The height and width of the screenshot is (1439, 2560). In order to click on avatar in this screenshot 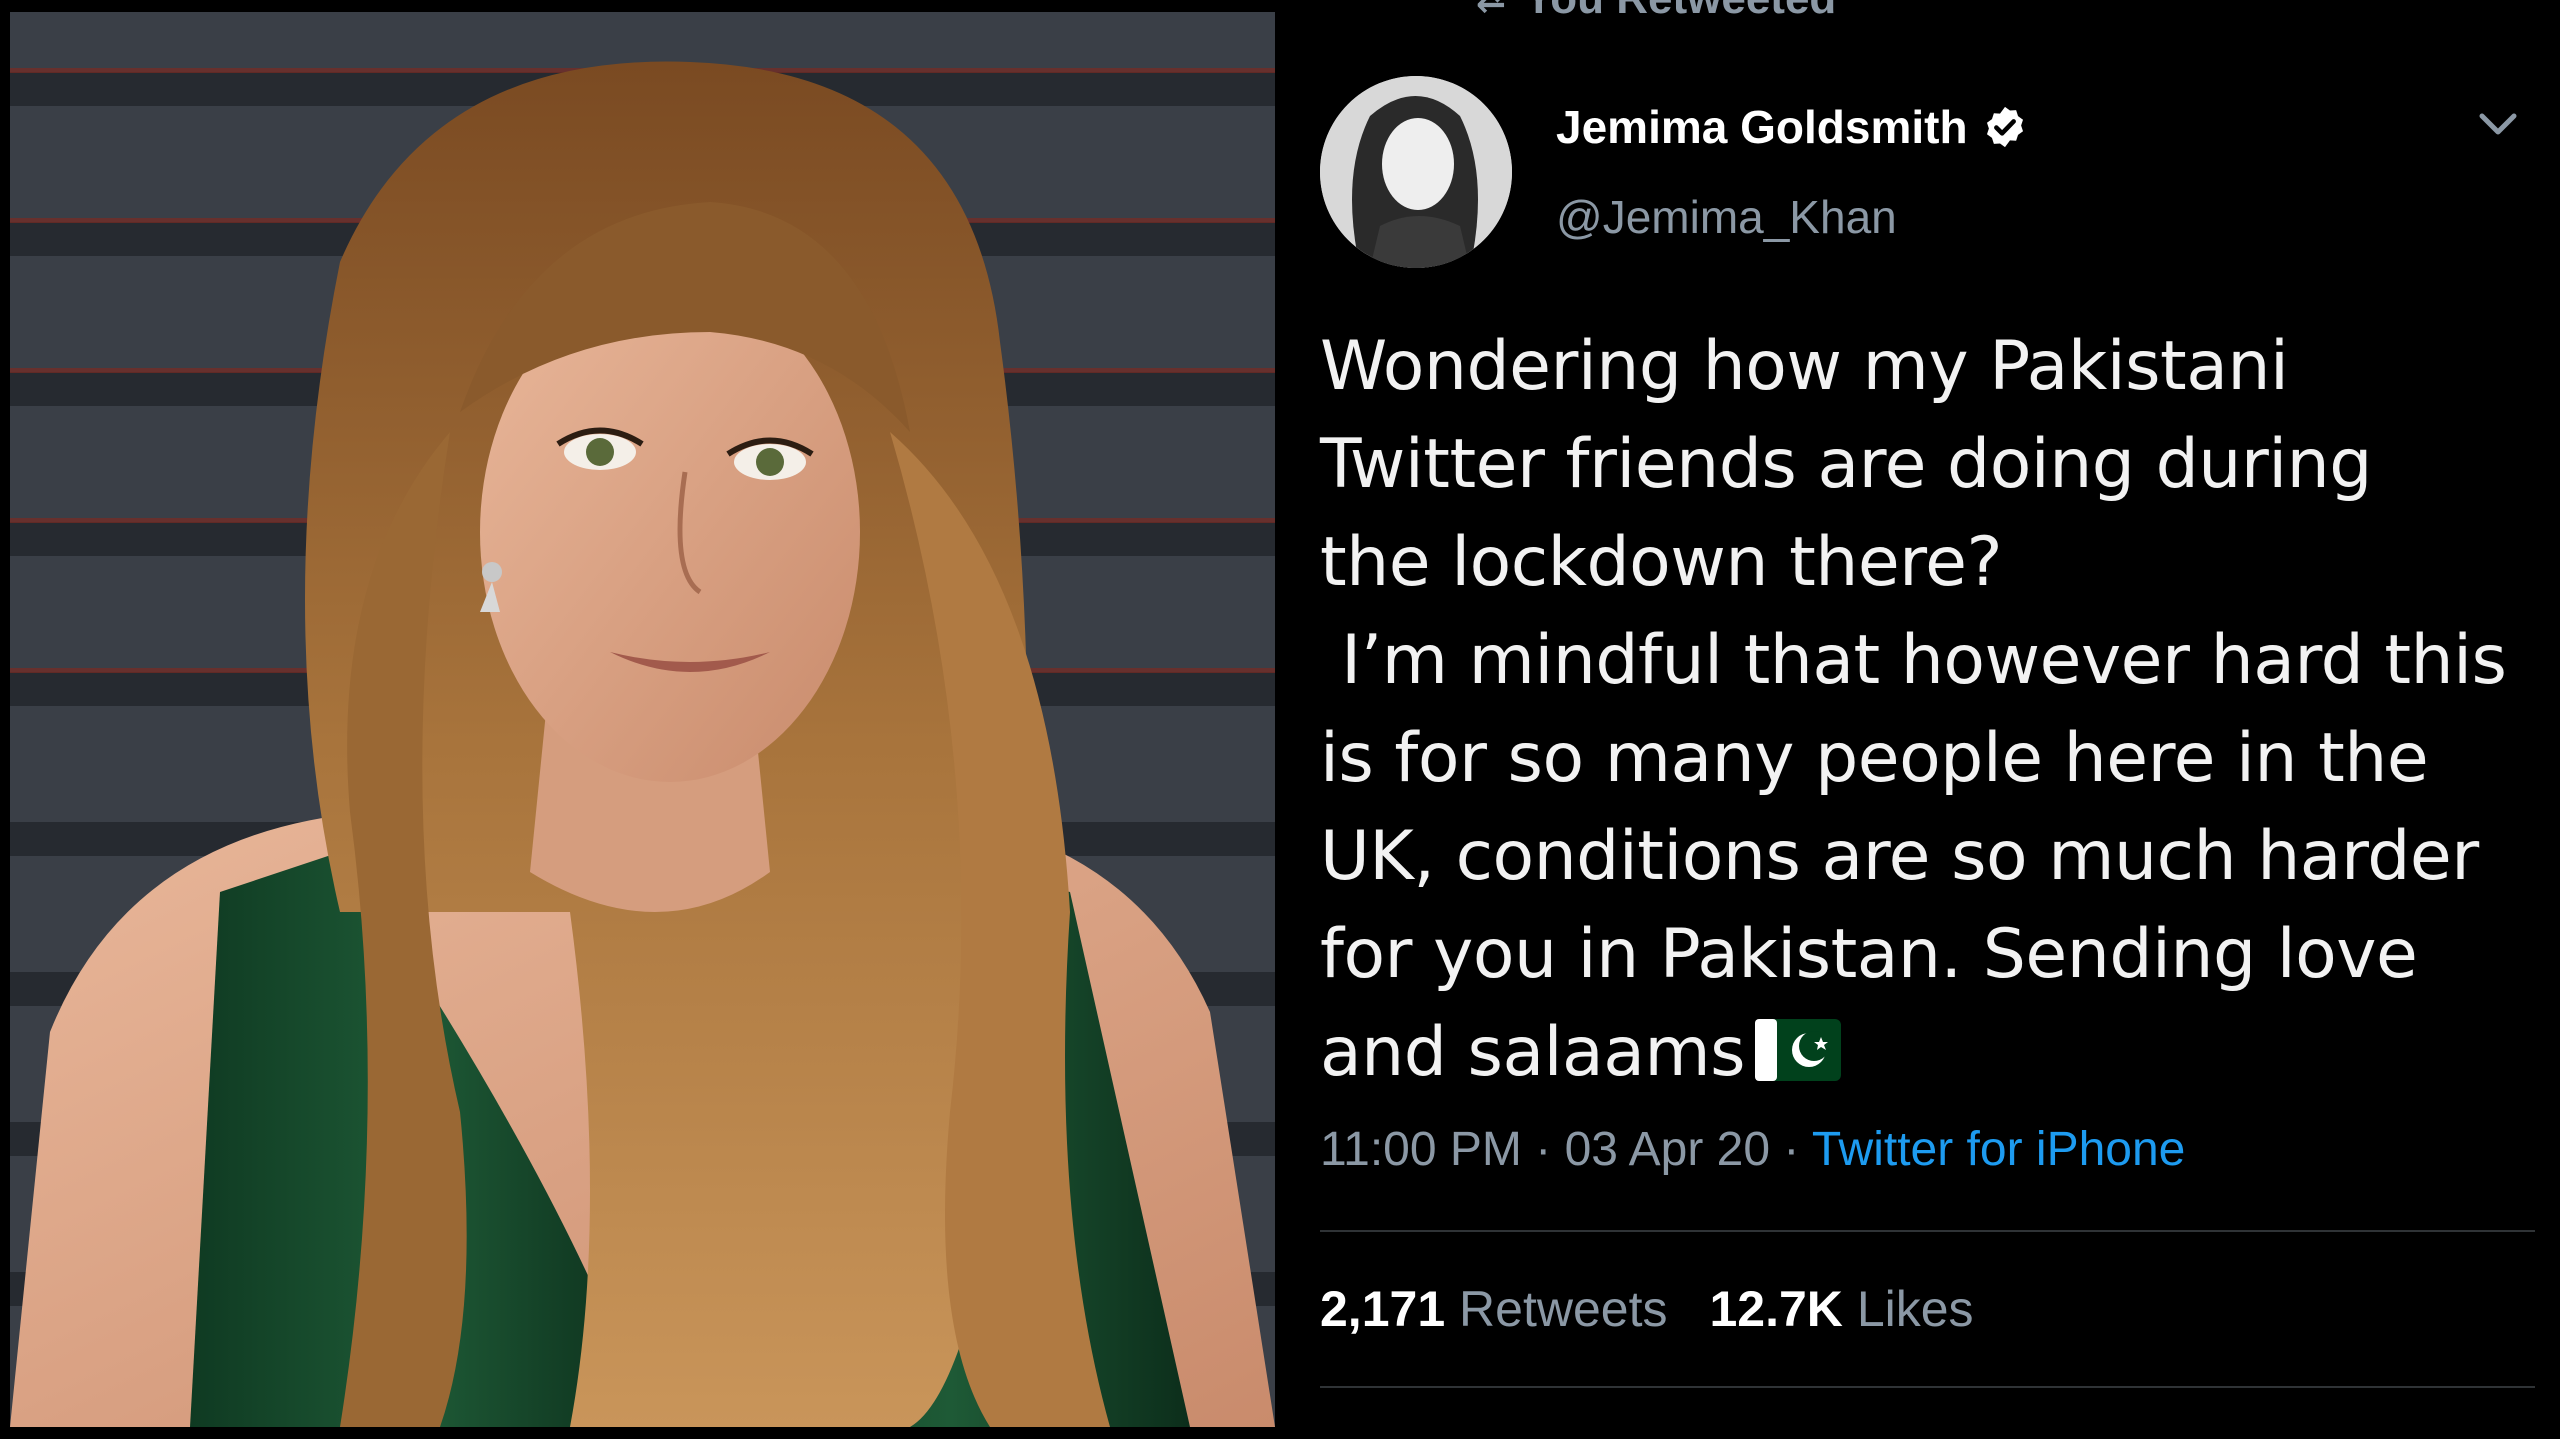, I will do `click(1416, 172)`.